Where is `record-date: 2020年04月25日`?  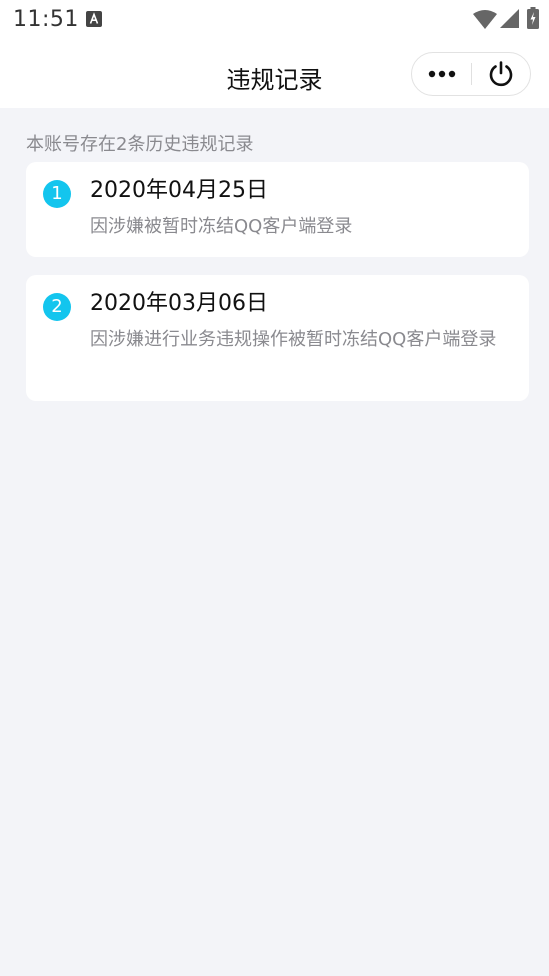 record-date: 2020年04月25日 is located at coordinates (179, 190).